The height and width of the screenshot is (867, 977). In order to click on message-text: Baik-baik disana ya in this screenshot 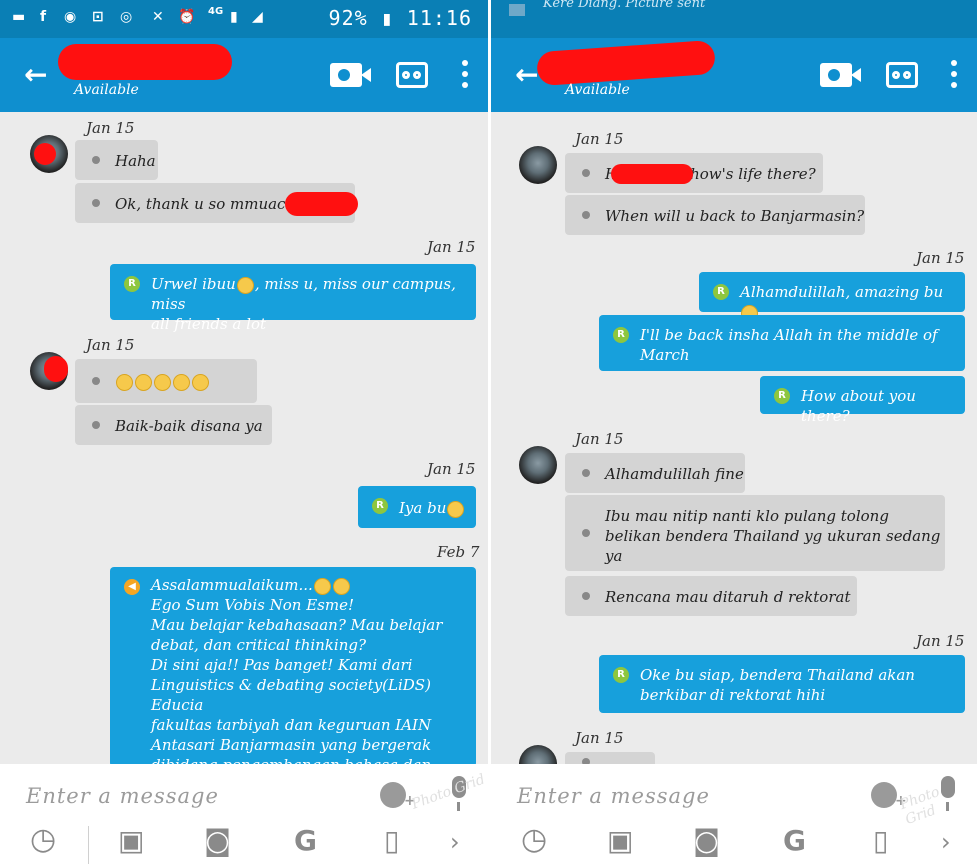, I will do `click(189, 426)`.